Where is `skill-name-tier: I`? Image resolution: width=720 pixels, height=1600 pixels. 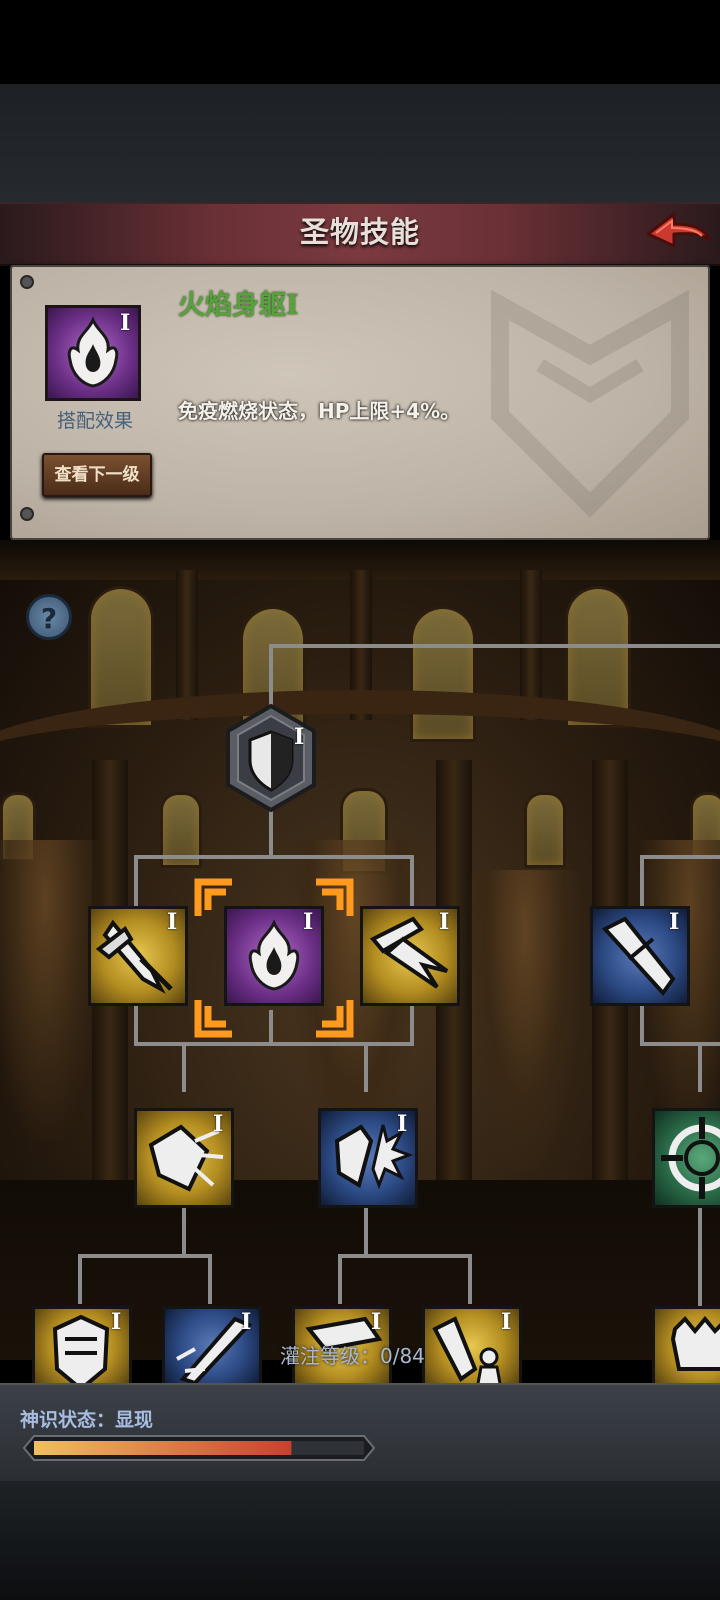
skill-name-tier: I is located at coordinates (292, 305).